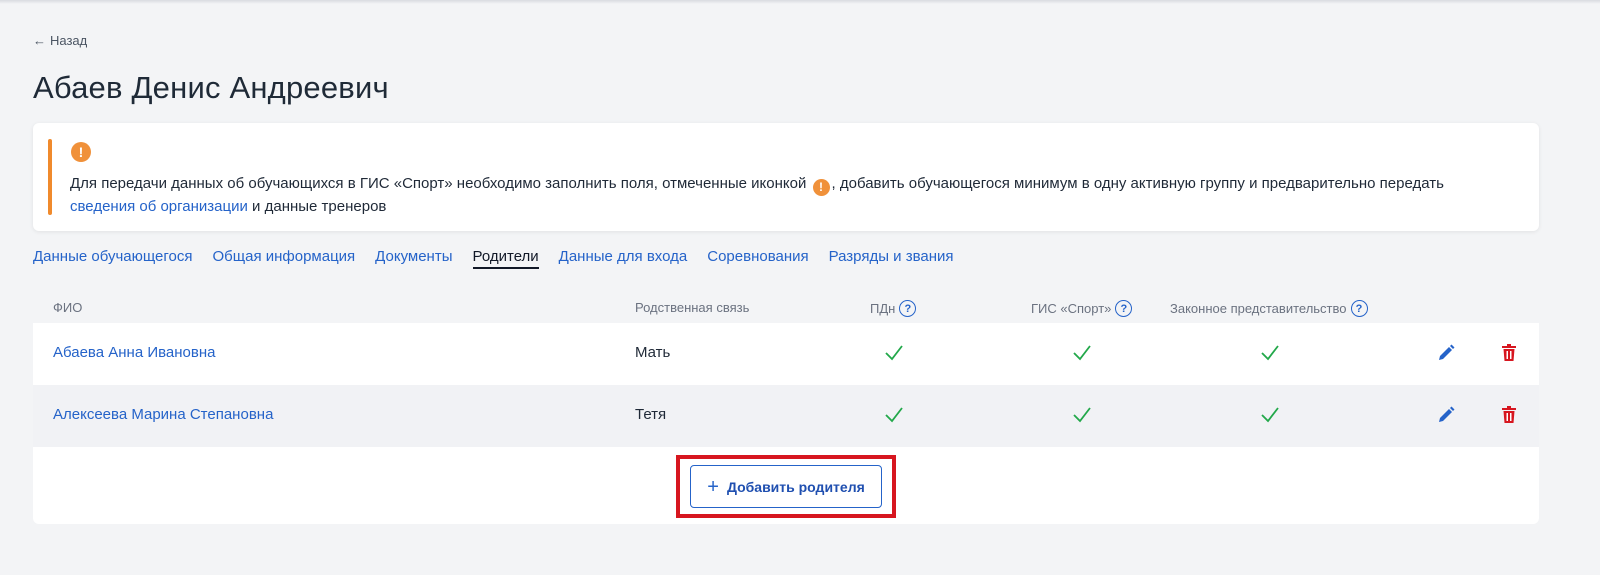 The image size is (1600, 575). I want to click on column-header-pdn: ПДн ?, so click(893, 308).